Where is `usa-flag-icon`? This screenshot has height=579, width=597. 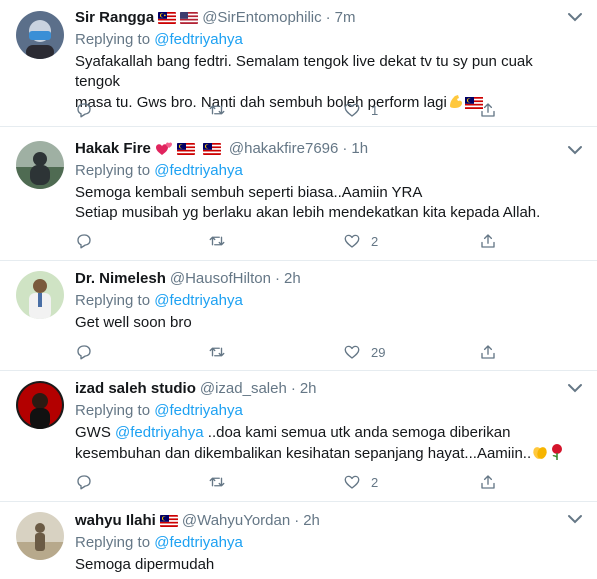 usa-flag-icon is located at coordinates (189, 18).